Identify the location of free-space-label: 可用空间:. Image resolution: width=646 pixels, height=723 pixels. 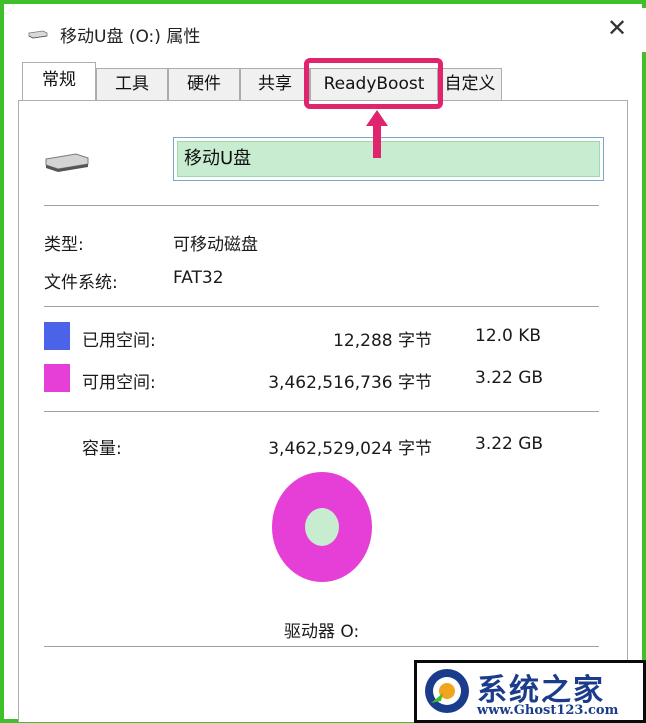
(119, 383).